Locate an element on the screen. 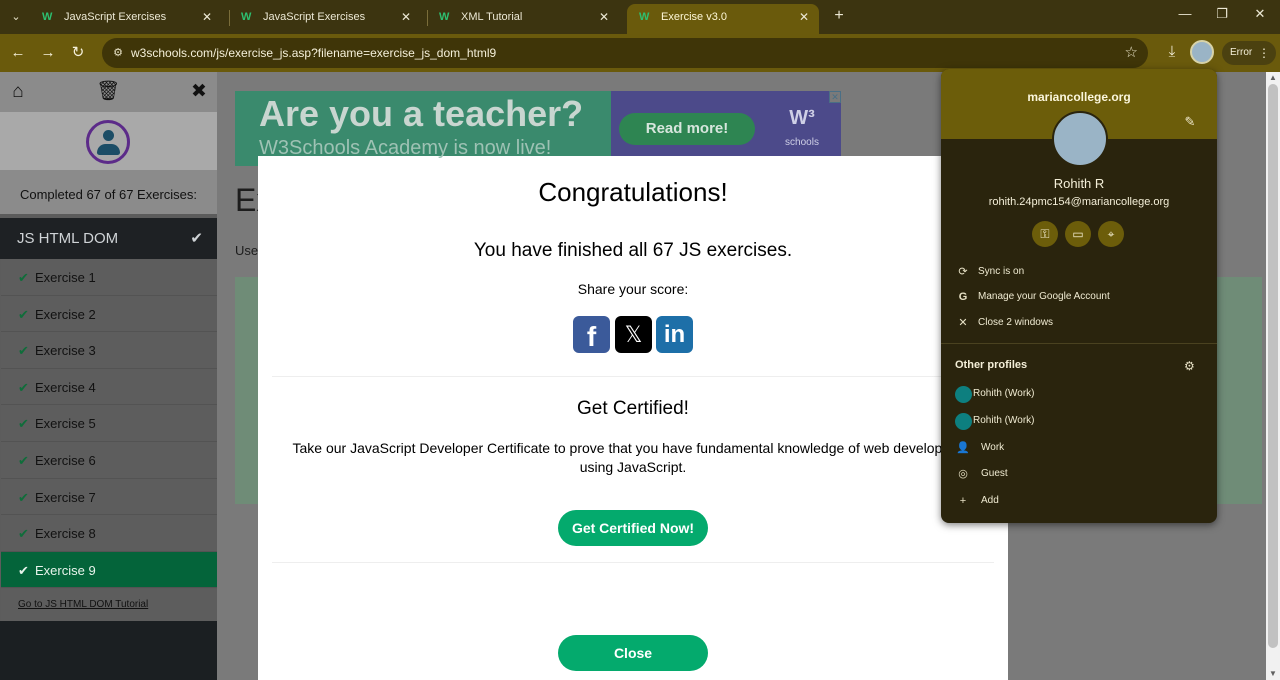  tab-search-icon: ⌄ is located at coordinates (16, 17).